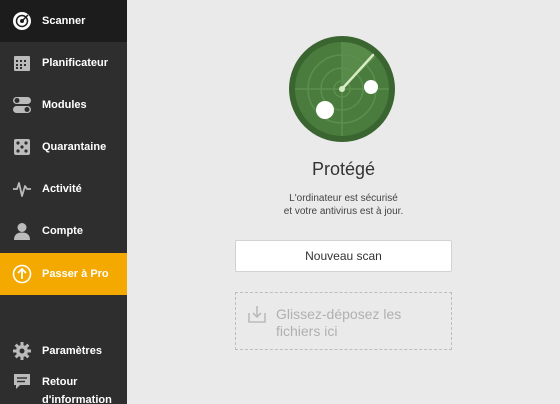  What do you see at coordinates (343, 169) in the screenshot?
I see `status-title: Protégé` at bounding box center [343, 169].